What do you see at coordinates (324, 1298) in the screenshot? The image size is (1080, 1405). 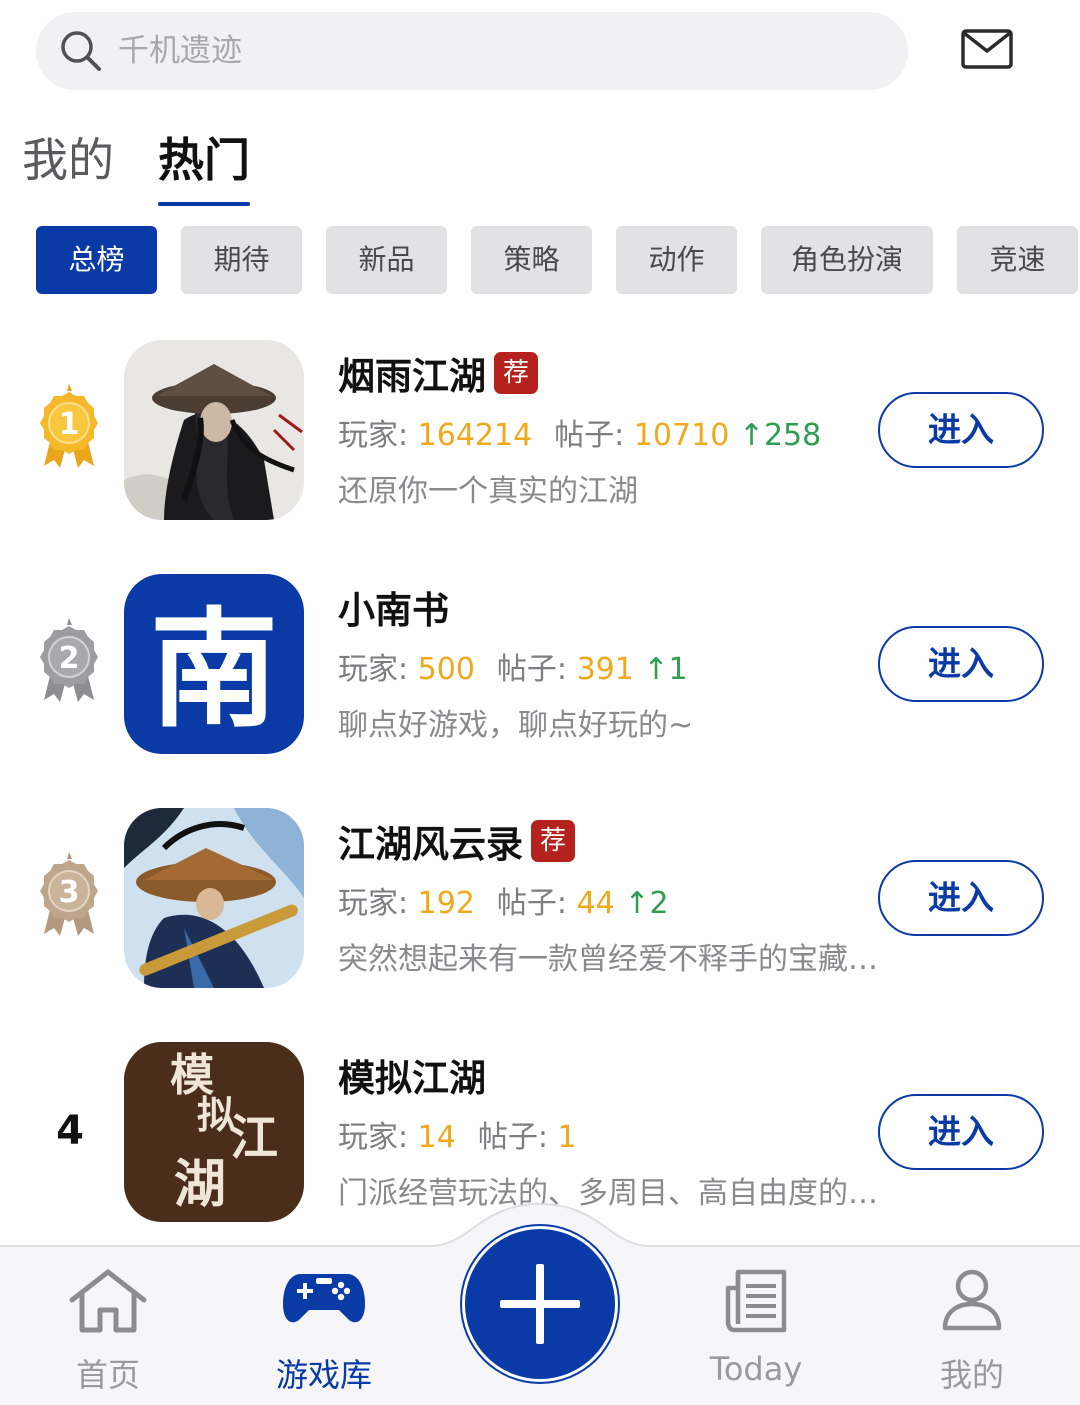 I see `gamepad-icon` at bounding box center [324, 1298].